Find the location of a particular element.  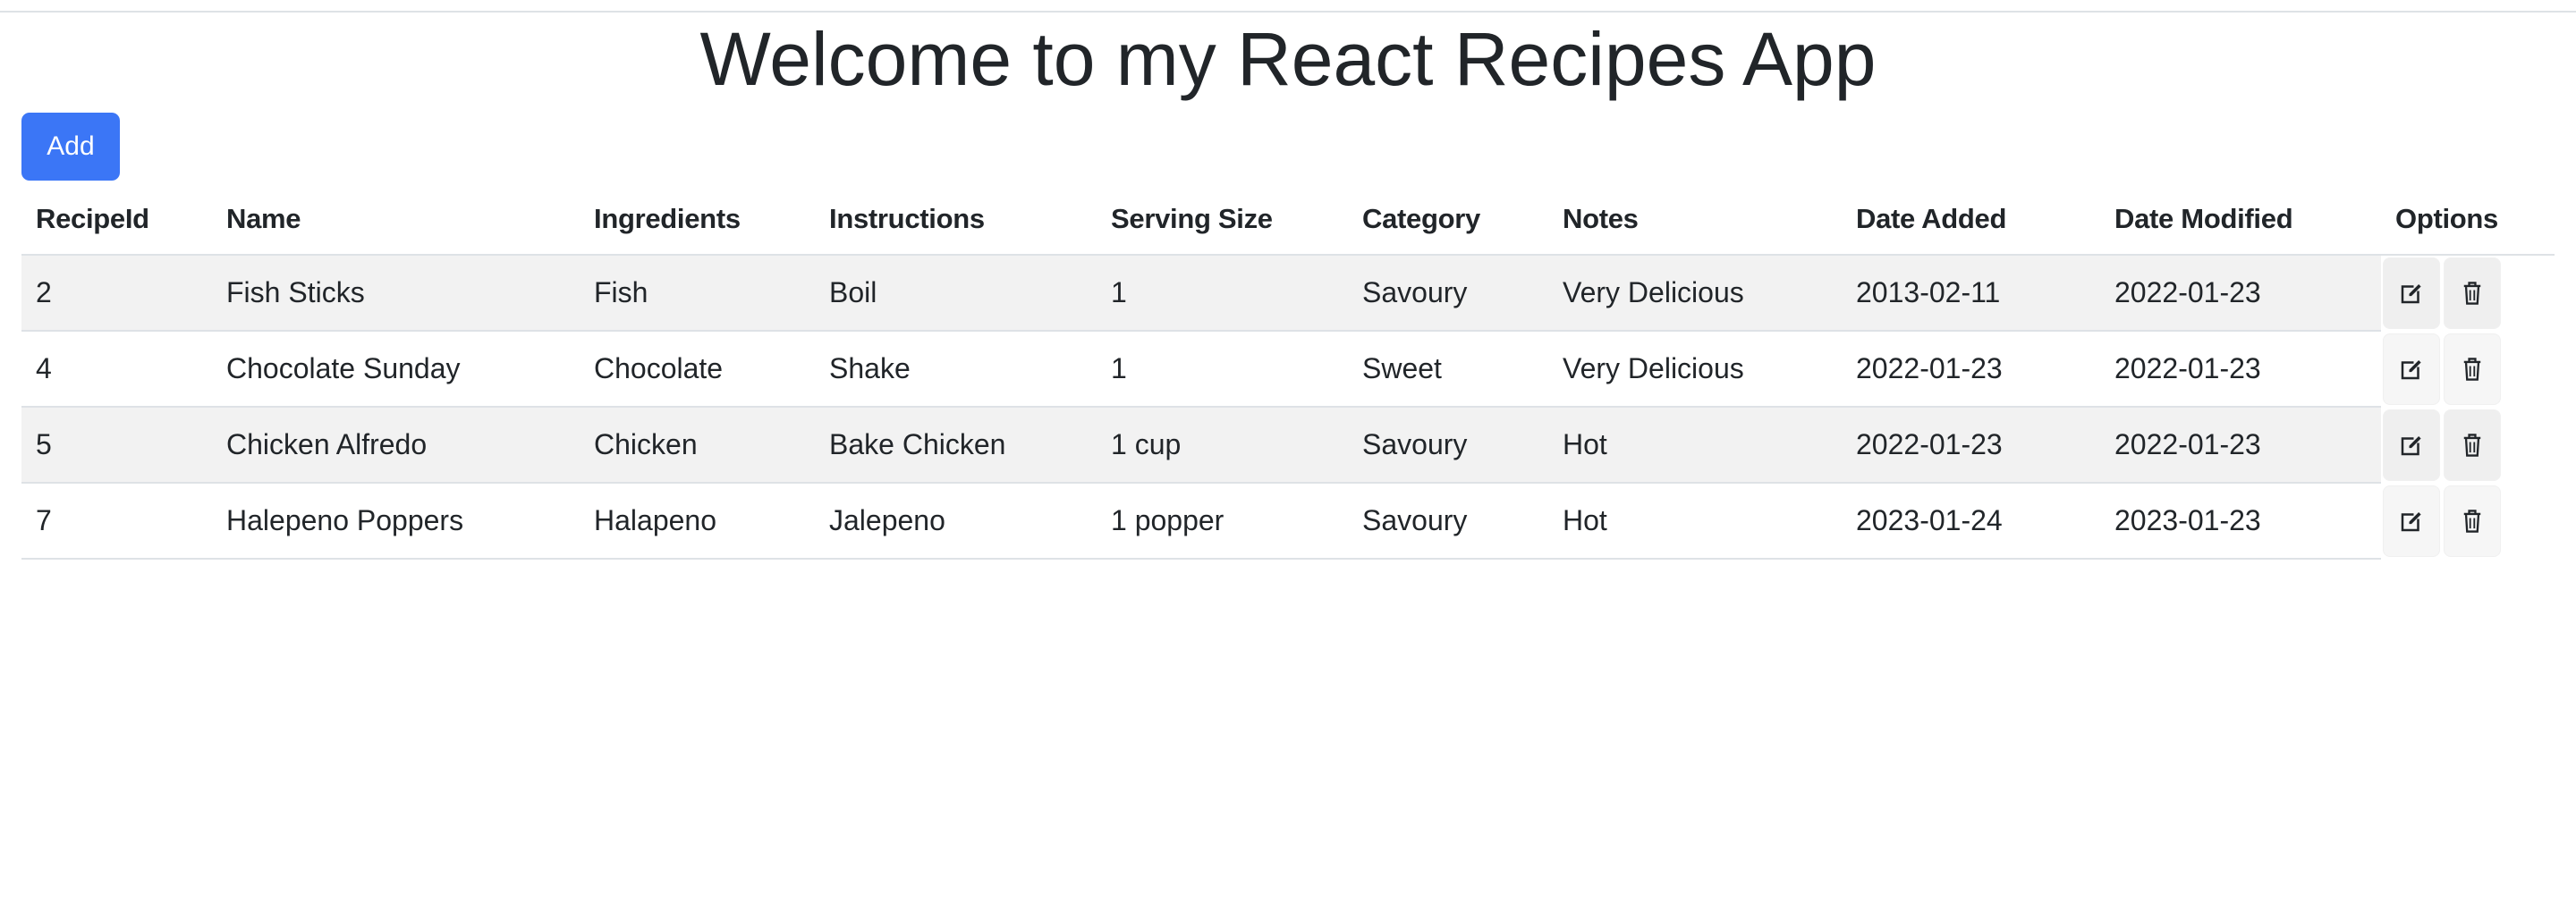

page-title: Welcome to my React Recipes App is located at coordinates (1288, 59).